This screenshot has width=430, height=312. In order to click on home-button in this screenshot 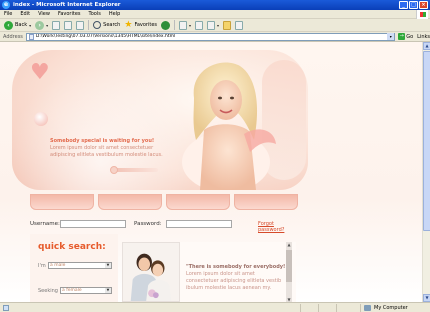, I will do `click(80, 25)`.